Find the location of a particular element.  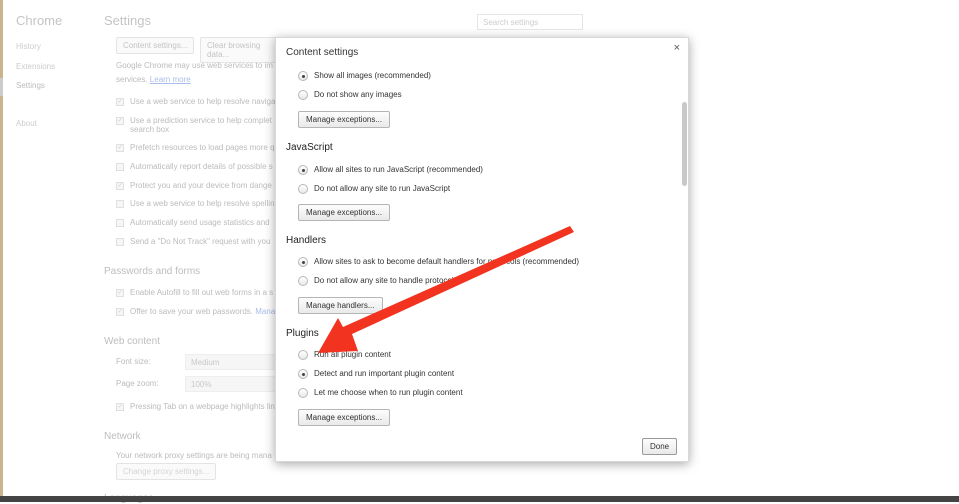

arrow-shape is located at coordinates (446, 289).